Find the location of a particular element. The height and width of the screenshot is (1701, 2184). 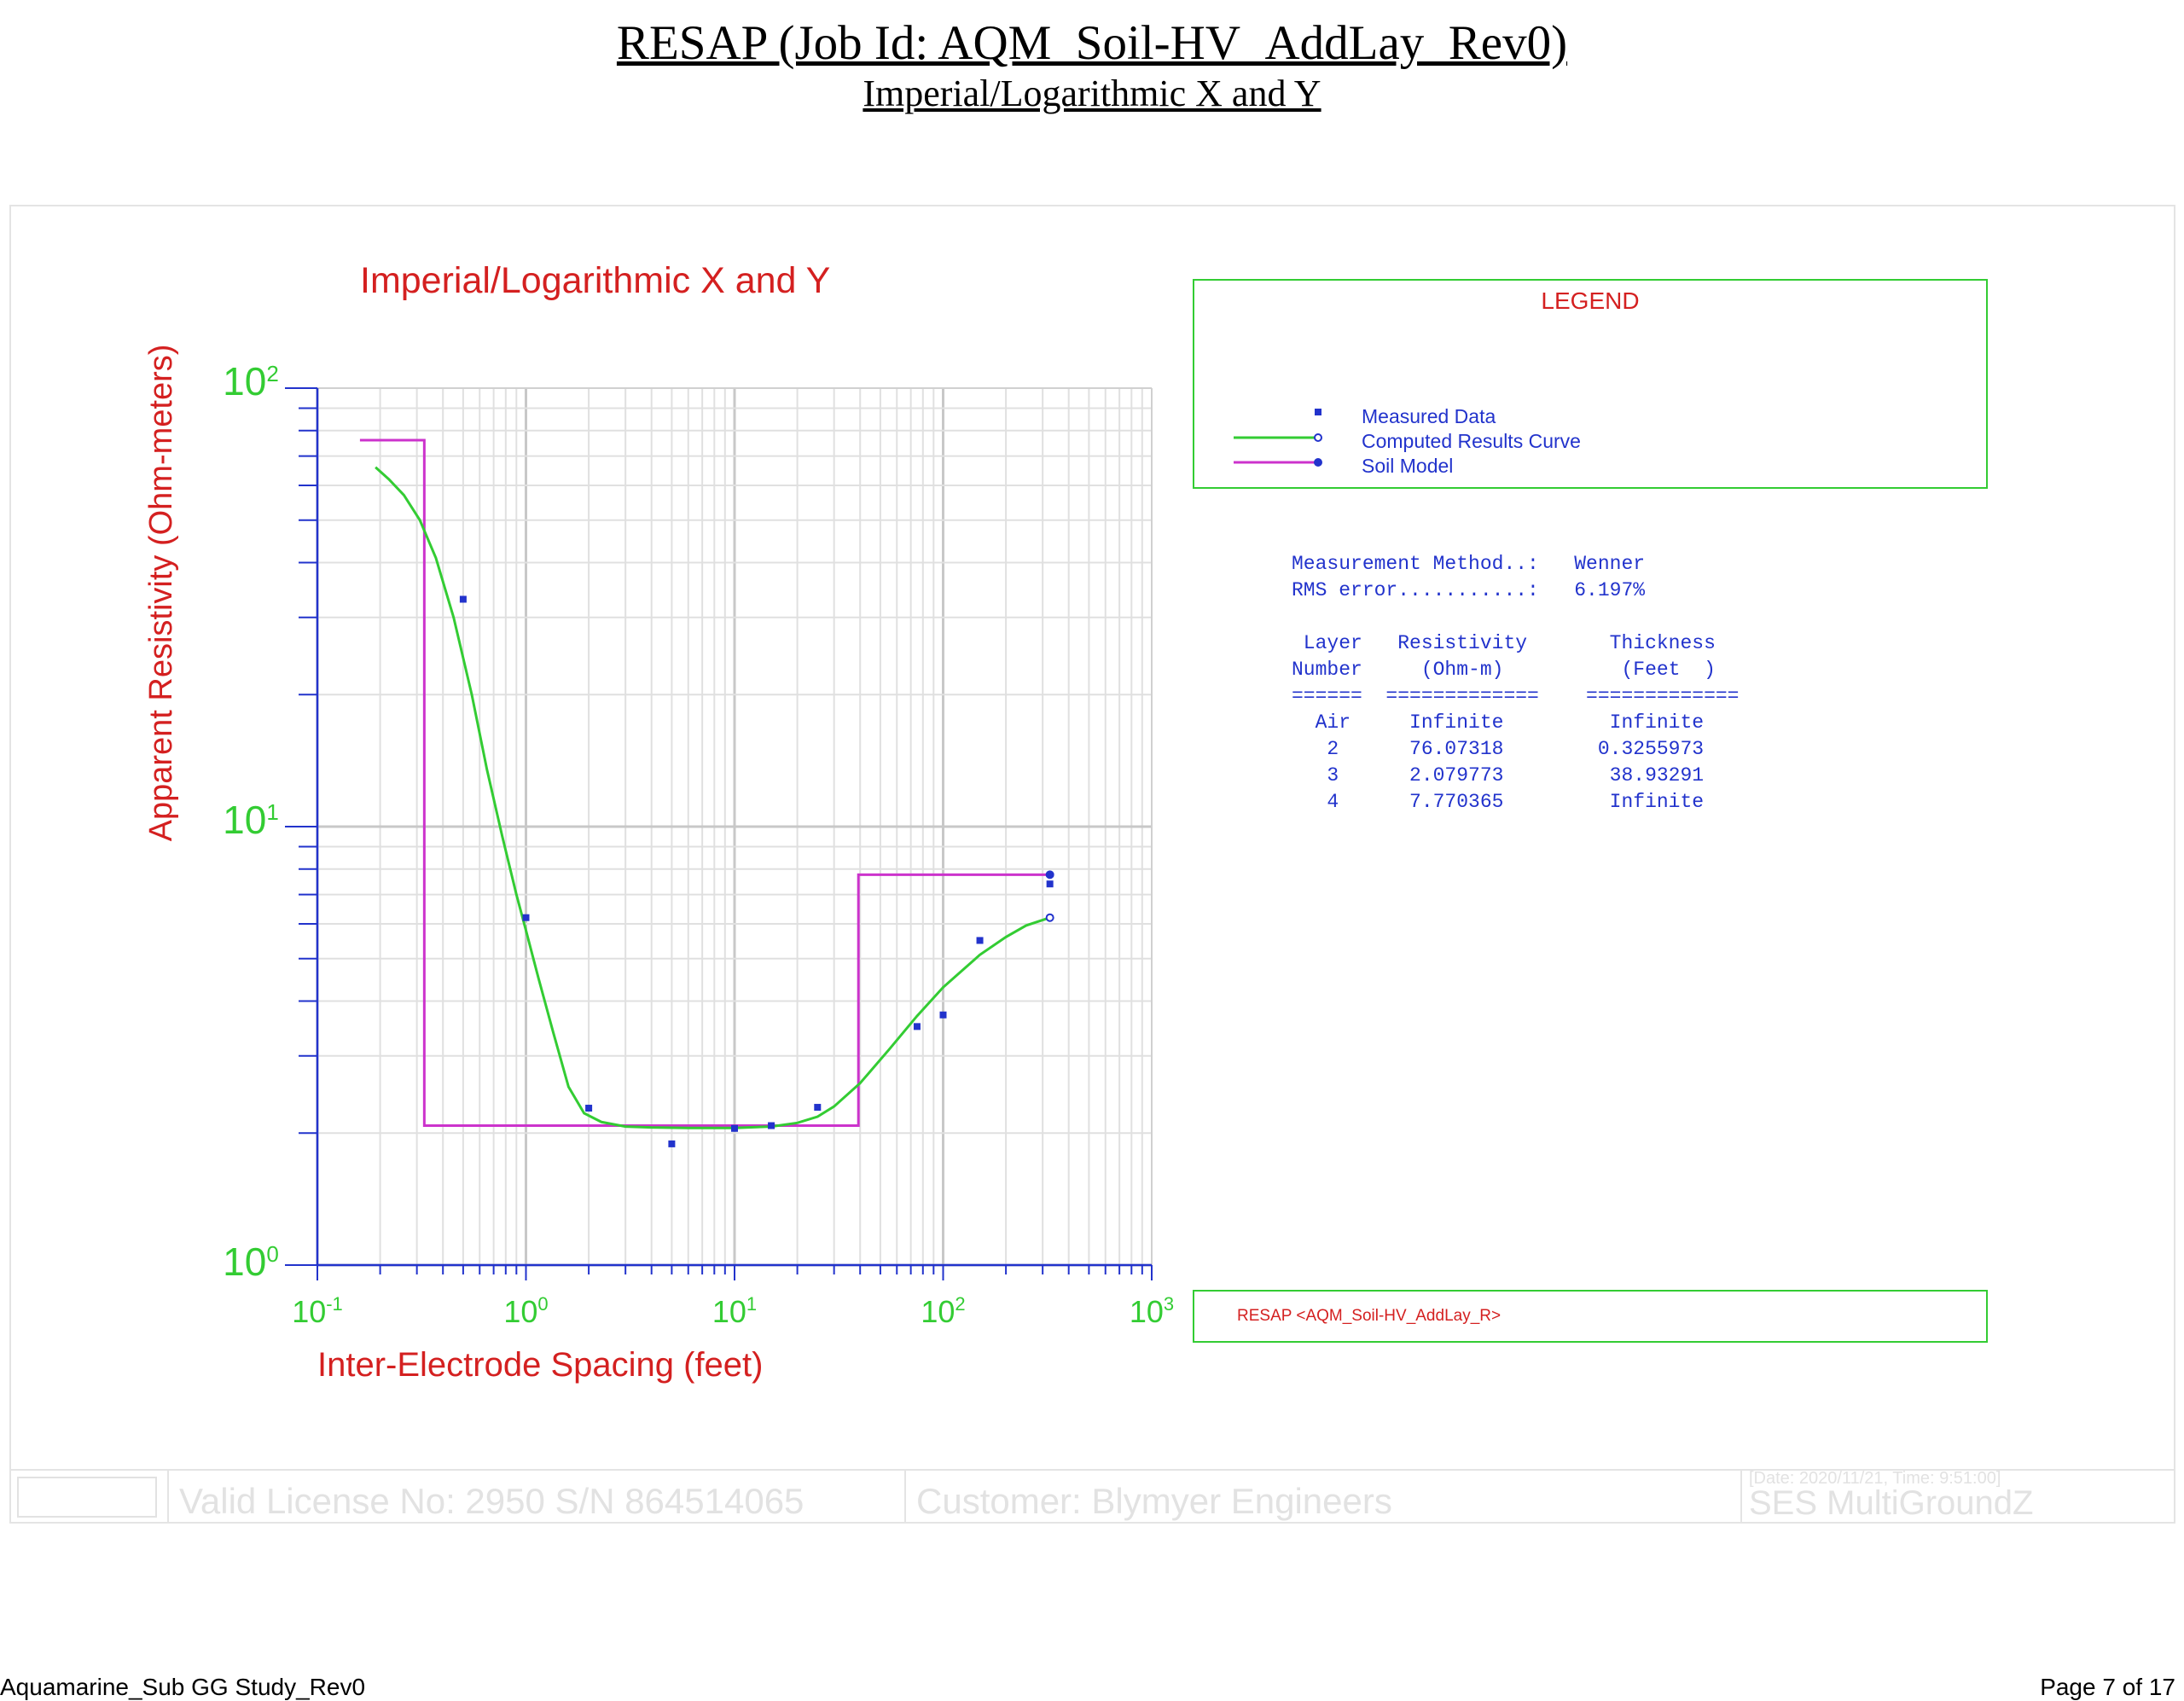

reference-text: RESAP <AQM_Soil-HV_AddLay_R> is located at coordinates (1370, 1316).